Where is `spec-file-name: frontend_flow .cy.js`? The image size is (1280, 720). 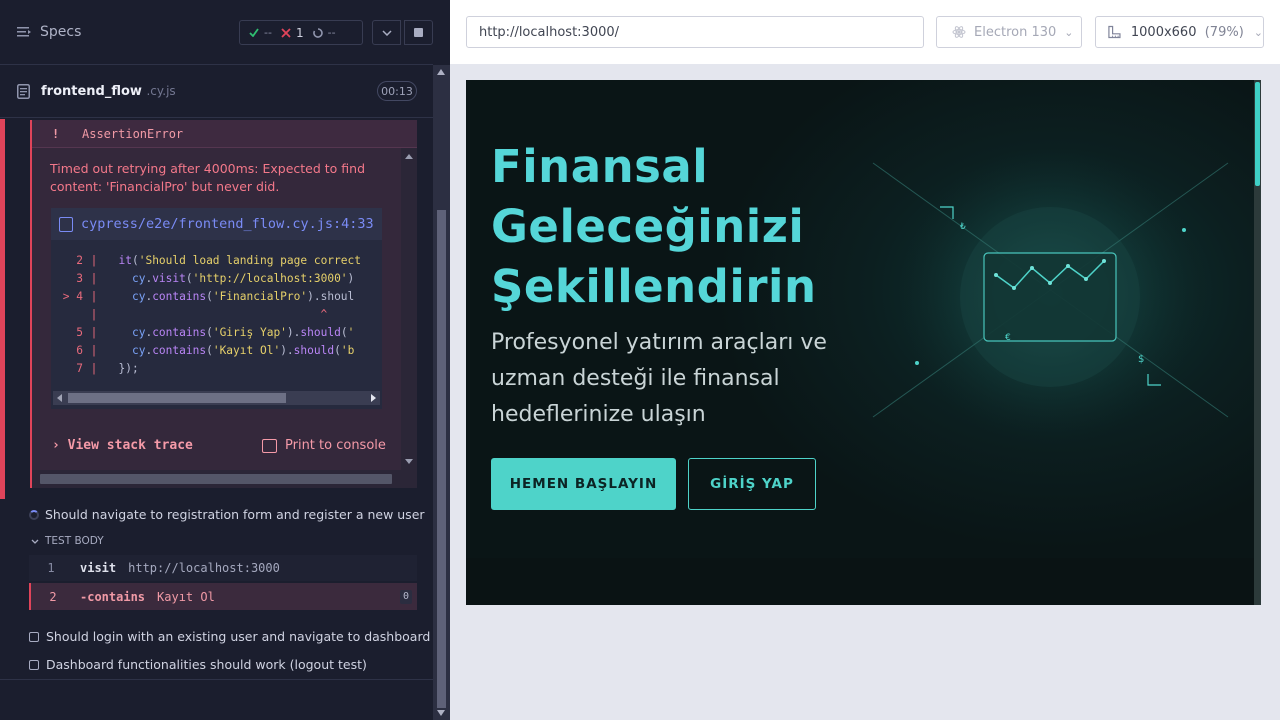
spec-file-name: frontend_flow .cy.js is located at coordinates (108, 91).